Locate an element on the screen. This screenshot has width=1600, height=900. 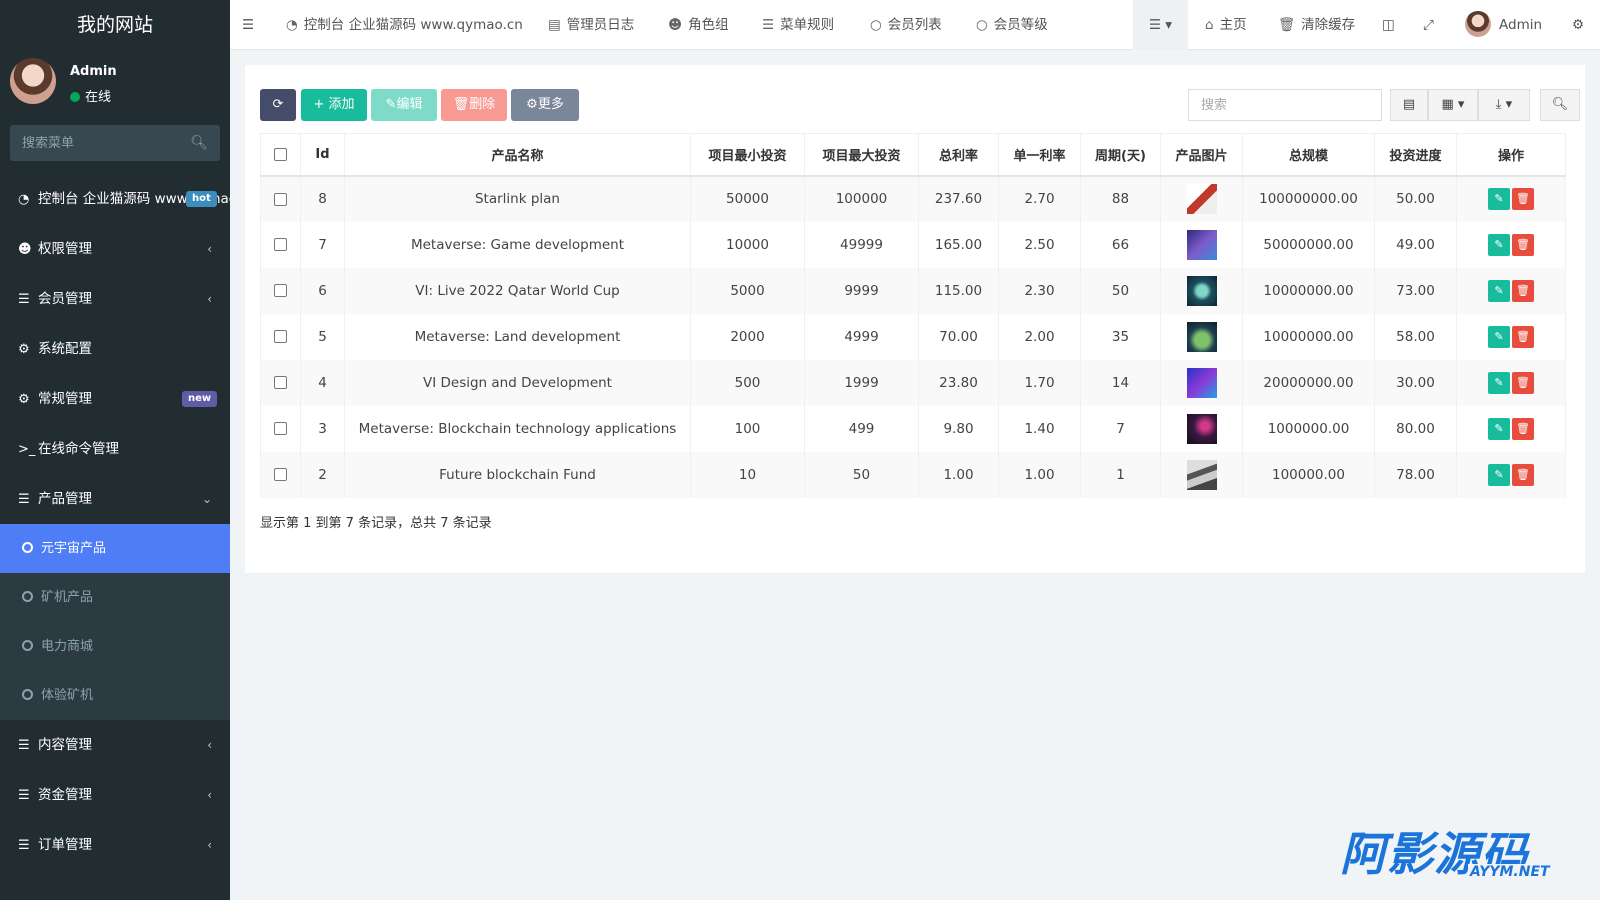
column-header: 项目最大投资 is located at coordinates (861, 155).